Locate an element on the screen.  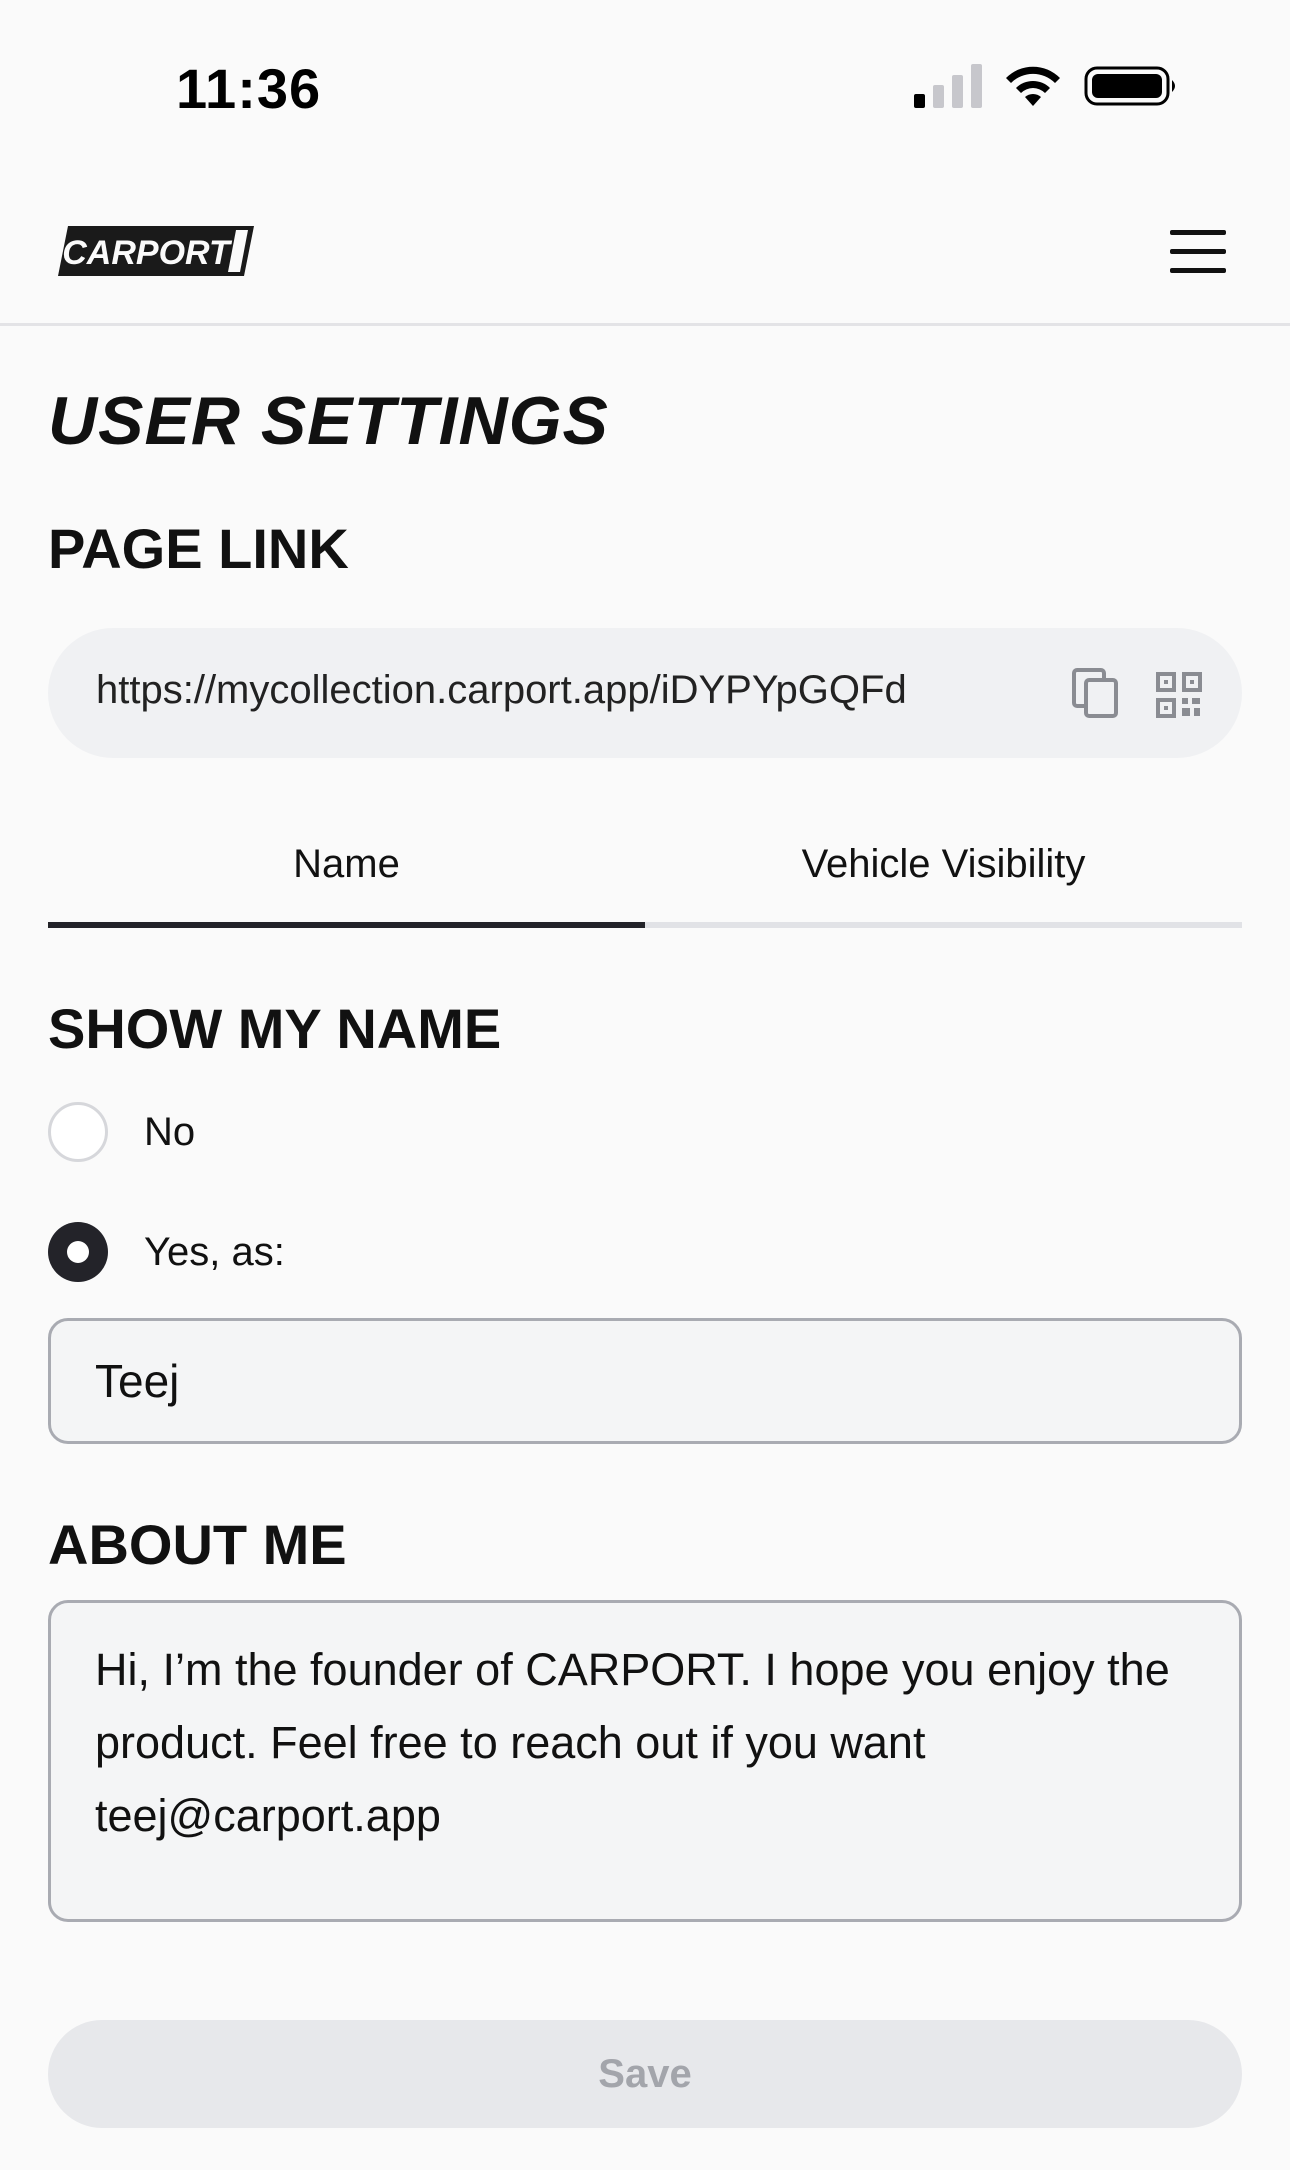
battery-icon is located at coordinates (1129, 86).